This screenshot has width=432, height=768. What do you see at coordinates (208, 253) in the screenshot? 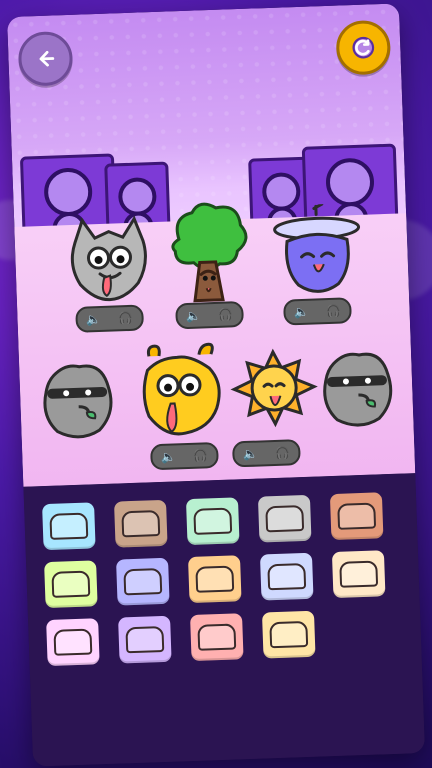
I see `tree-monster-icon` at bounding box center [208, 253].